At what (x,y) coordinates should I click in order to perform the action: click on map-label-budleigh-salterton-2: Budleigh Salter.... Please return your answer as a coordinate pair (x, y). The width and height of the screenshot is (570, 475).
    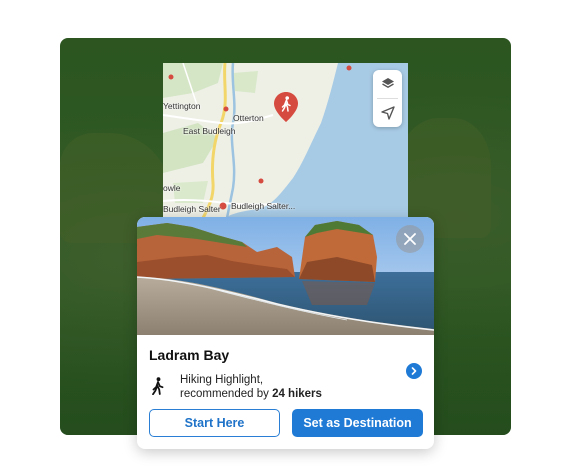
    Looking at the image, I should click on (263, 206).